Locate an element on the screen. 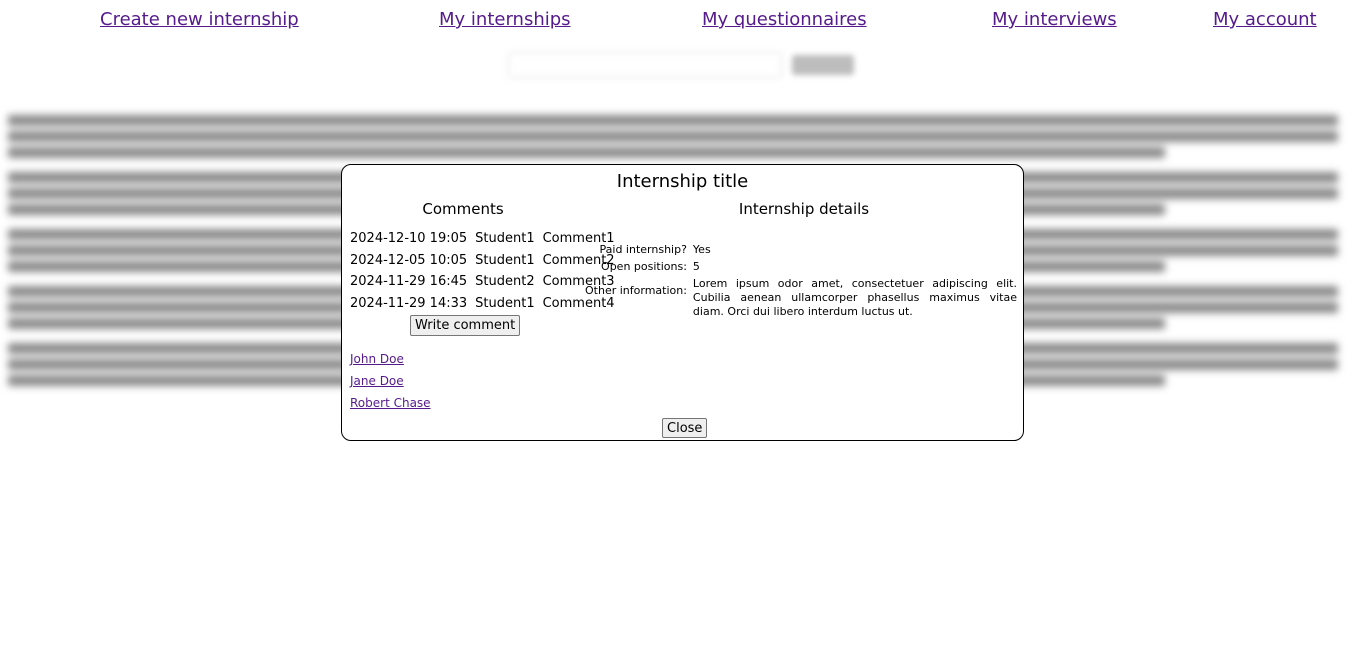 The image size is (1365, 656). comment-date: 2024-11-29 14:33 is located at coordinates (409, 303).